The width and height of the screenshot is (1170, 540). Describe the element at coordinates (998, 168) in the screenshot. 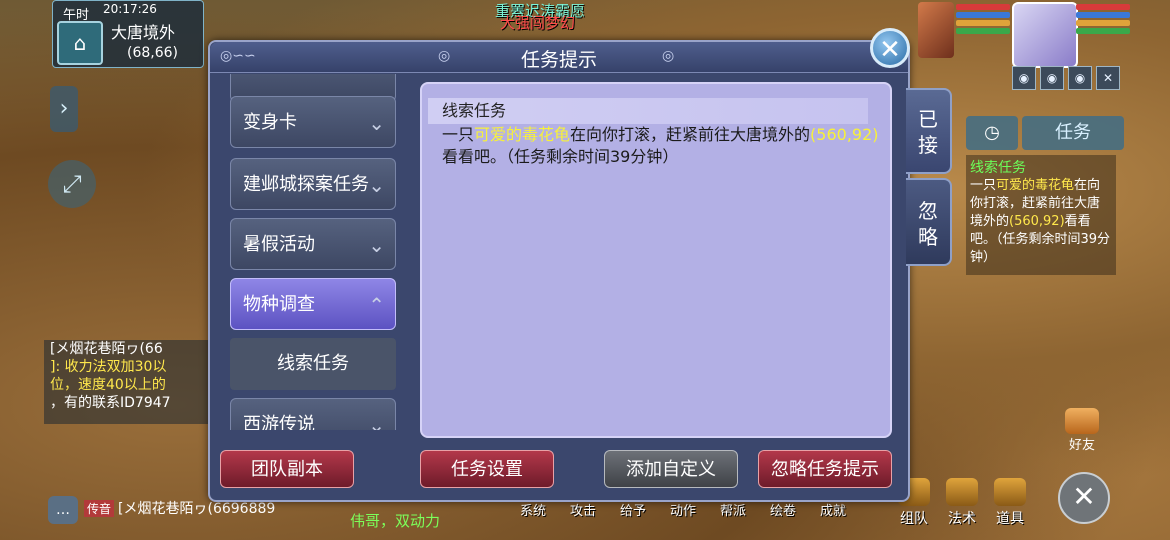

I see `tracker-title: 线索任务` at that location.